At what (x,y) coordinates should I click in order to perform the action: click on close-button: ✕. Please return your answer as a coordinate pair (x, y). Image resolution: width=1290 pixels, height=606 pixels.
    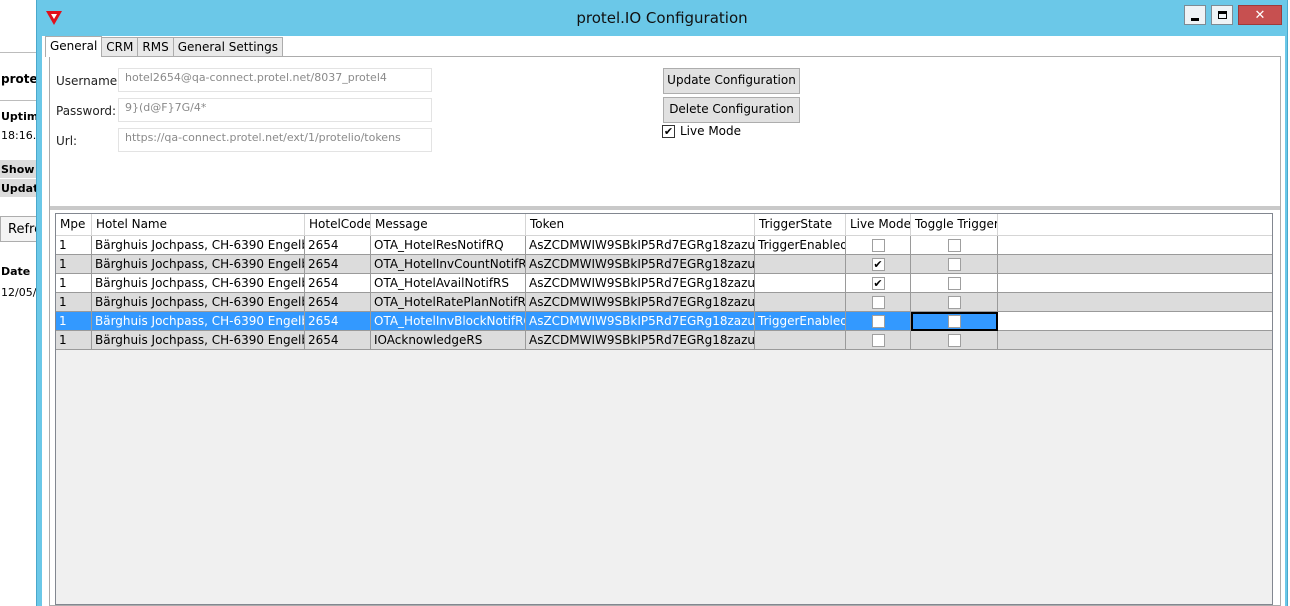
    Looking at the image, I should click on (1260, 15).